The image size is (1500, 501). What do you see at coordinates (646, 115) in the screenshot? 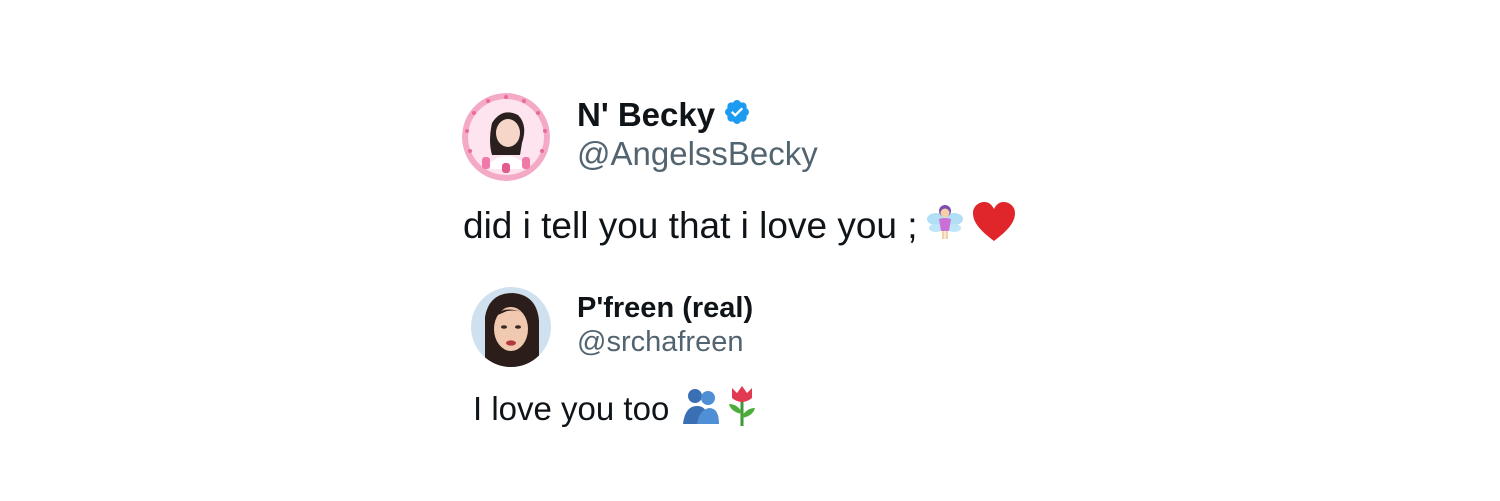
I see `display-name: N' Becky` at bounding box center [646, 115].